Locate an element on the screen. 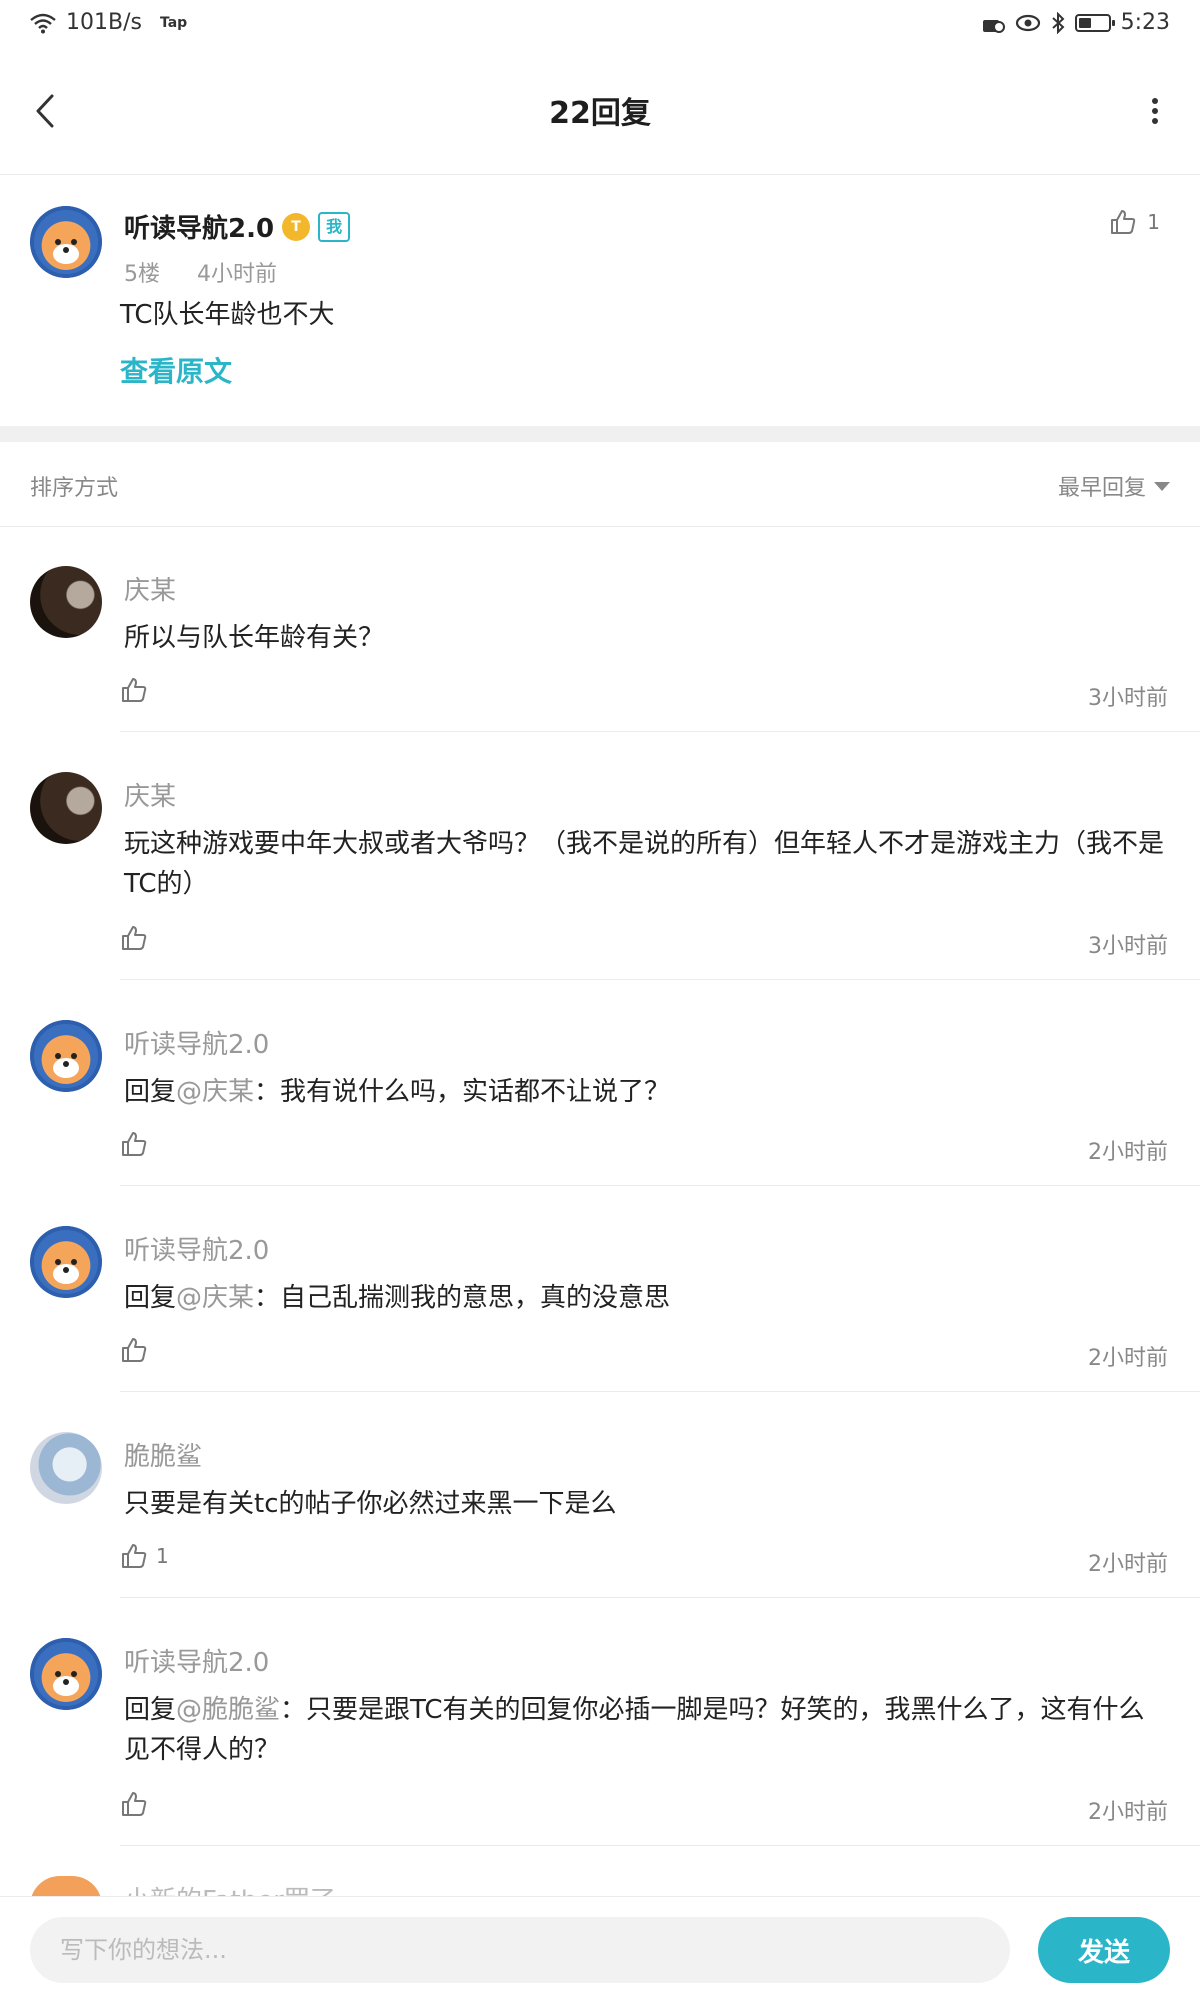 The width and height of the screenshot is (1200, 2001). reply-text: 所以与队长年龄有关？ is located at coordinates (644, 638).